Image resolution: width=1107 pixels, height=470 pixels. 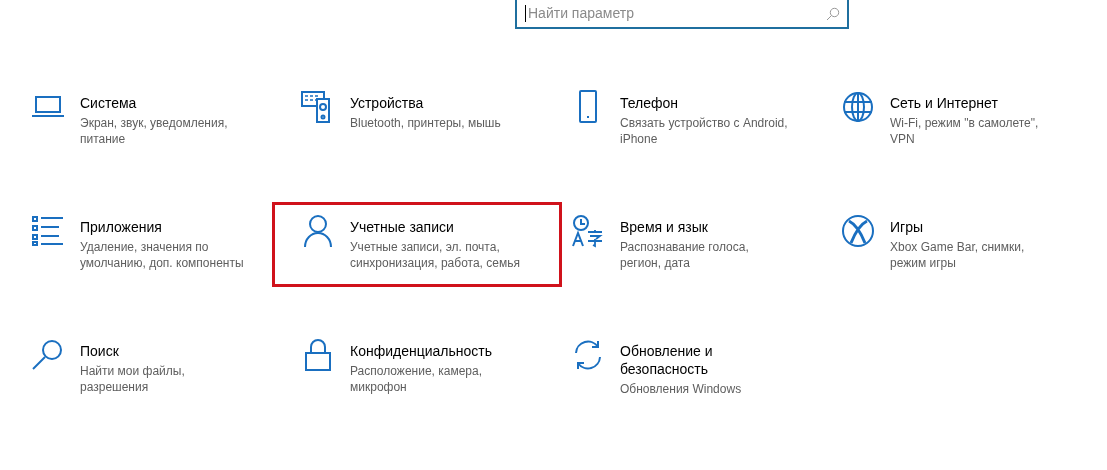 What do you see at coordinates (965, 131) in the screenshot?
I see `category-description: Wi-Fi, режим "в самолете", VPN` at bounding box center [965, 131].